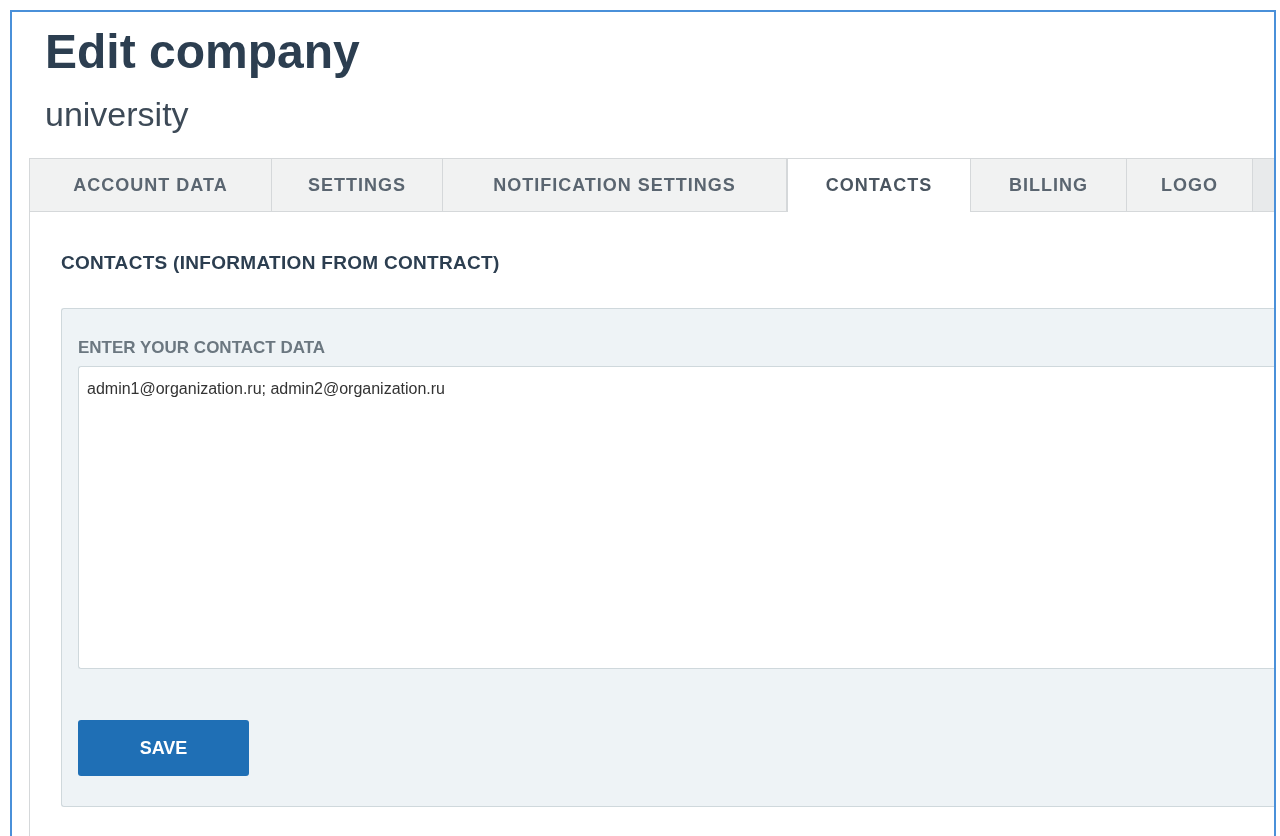 The image size is (1280, 836). Describe the element at coordinates (357, 184) in the screenshot. I see `tab: SETTINGS` at that location.